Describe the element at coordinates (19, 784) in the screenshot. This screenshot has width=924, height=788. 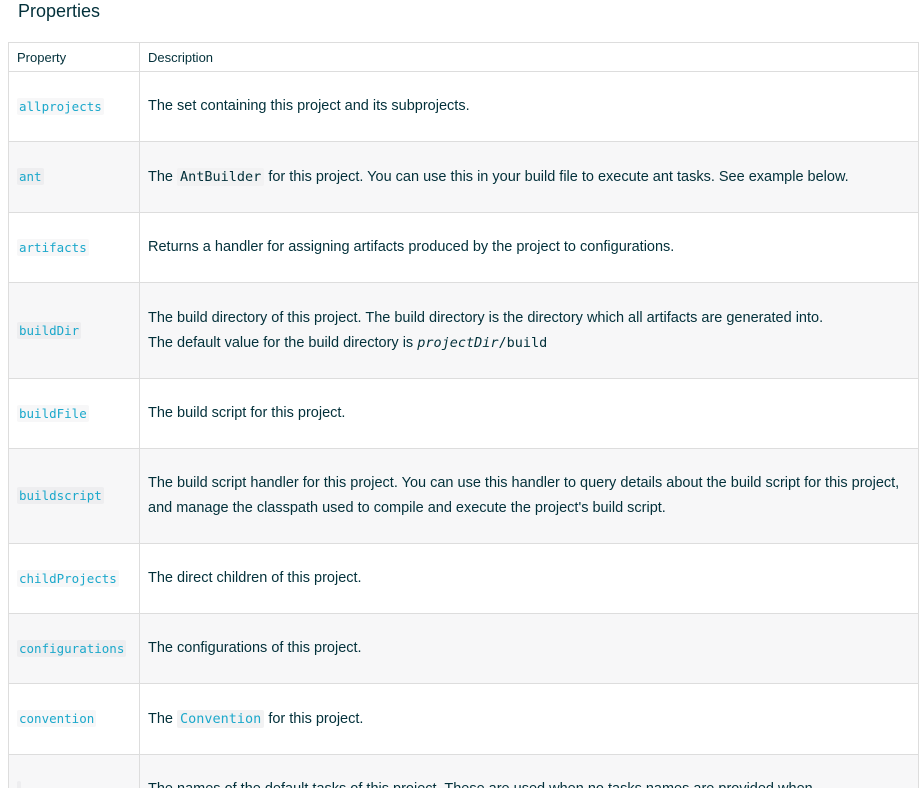
I see `property-link-defaulttasks` at that location.